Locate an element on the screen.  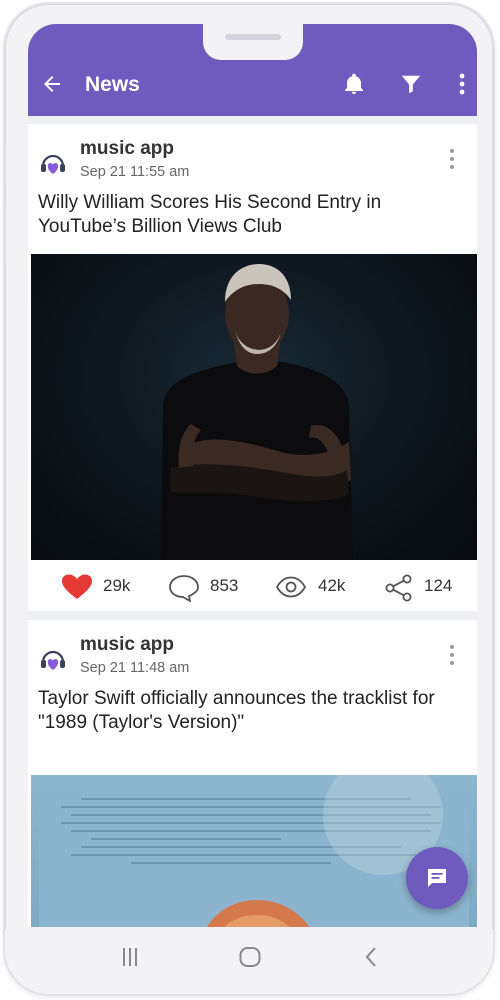
share-icon is located at coordinates (399, 588).